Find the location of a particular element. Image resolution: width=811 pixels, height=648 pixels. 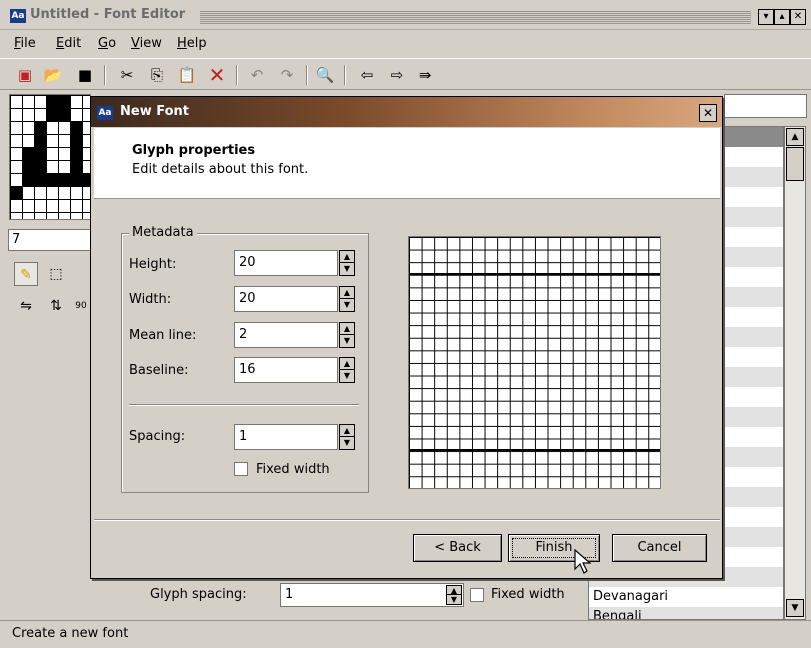

back-button: < Back is located at coordinates (457, 548).